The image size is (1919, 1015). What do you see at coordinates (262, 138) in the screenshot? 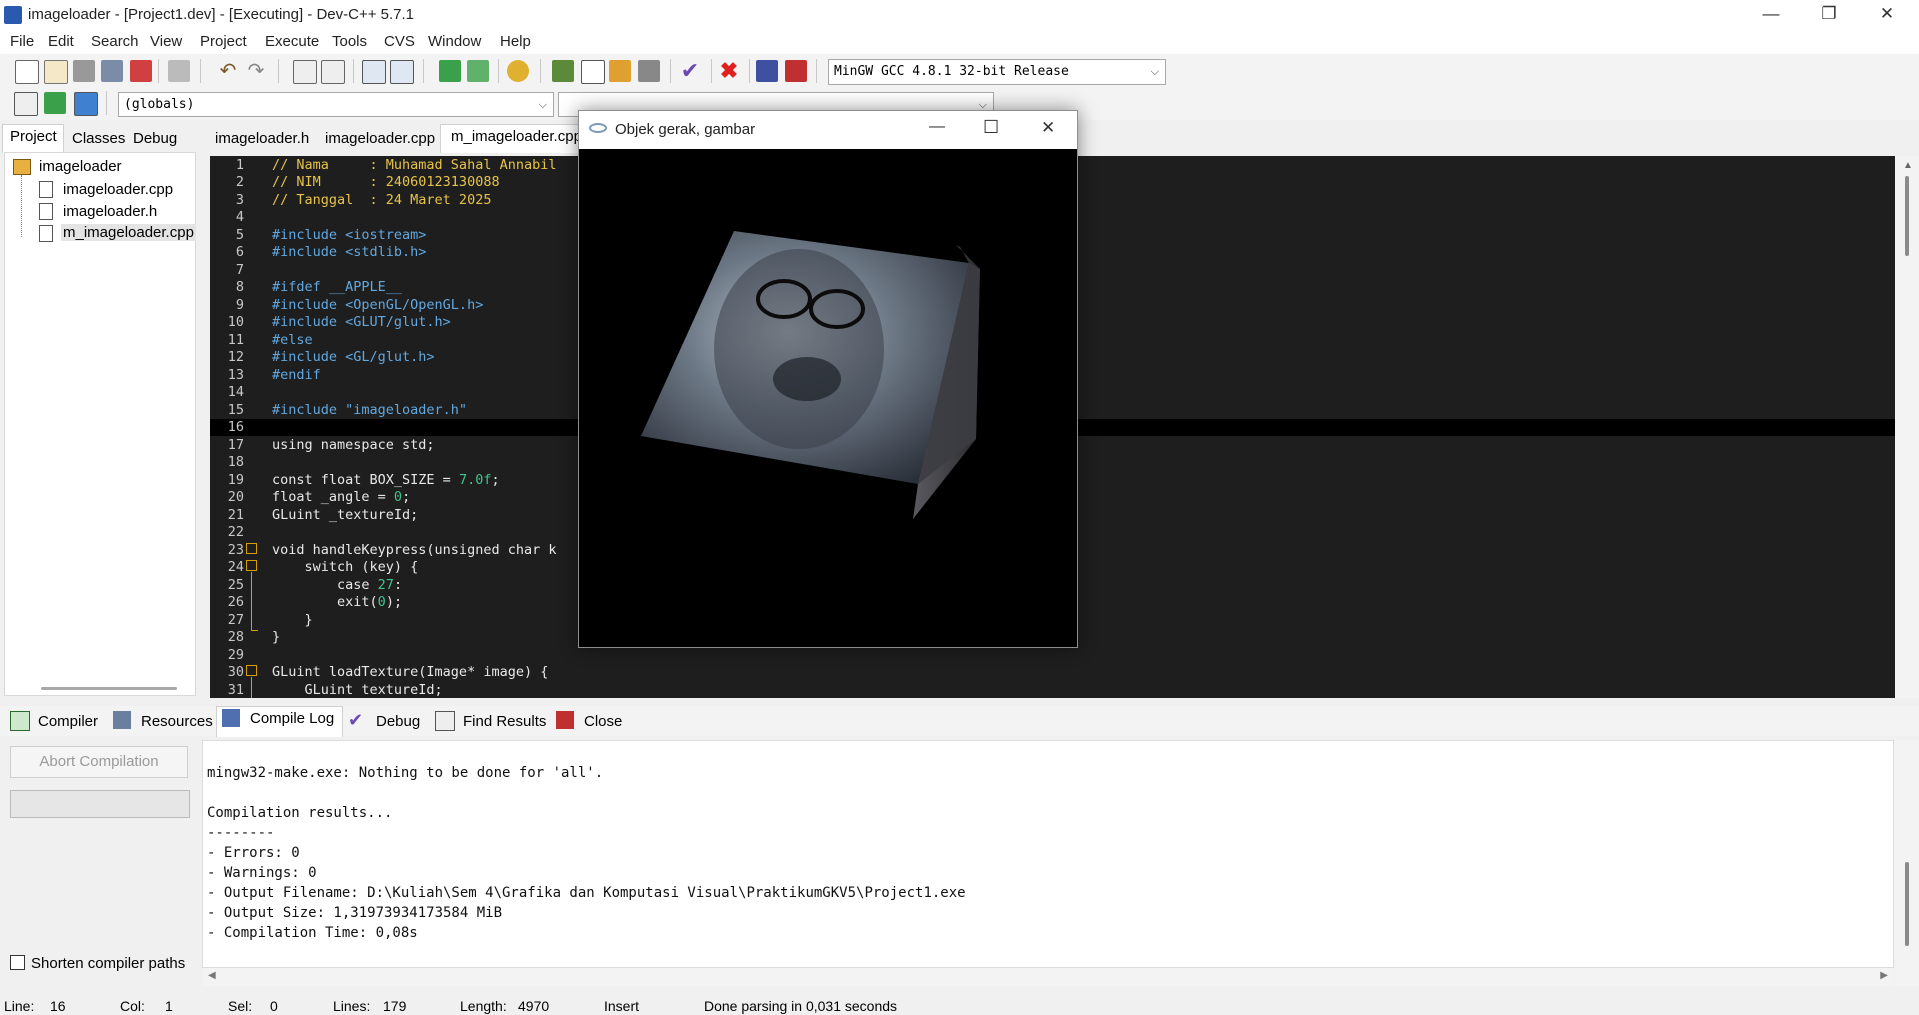
I see `tab-imageloader-h: imageloader.h` at bounding box center [262, 138].